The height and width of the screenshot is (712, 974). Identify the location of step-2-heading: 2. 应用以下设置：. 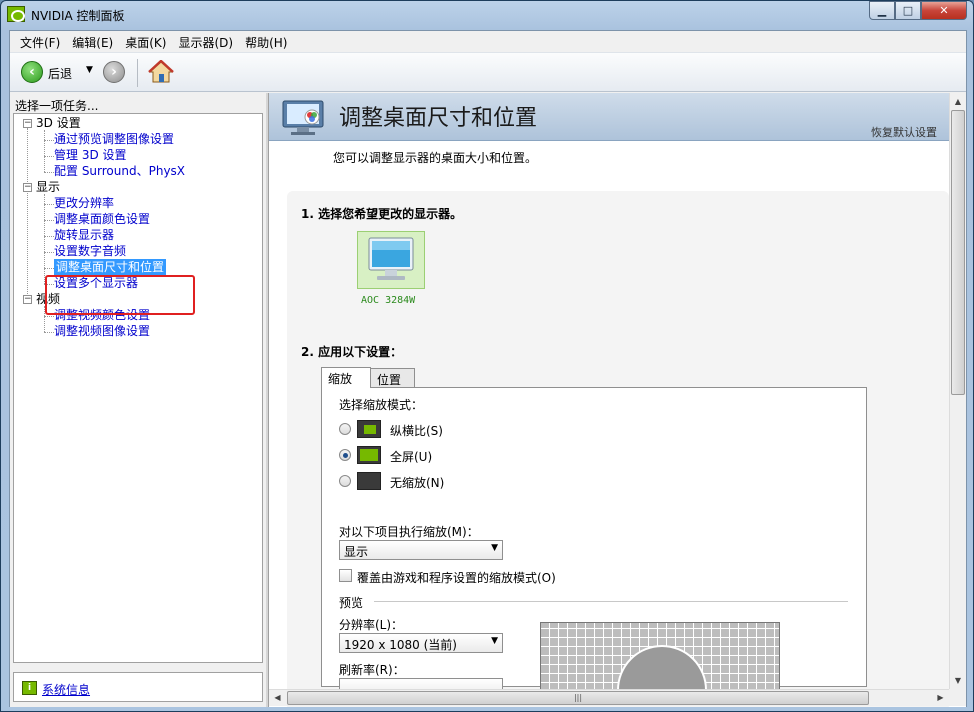
(352, 352).